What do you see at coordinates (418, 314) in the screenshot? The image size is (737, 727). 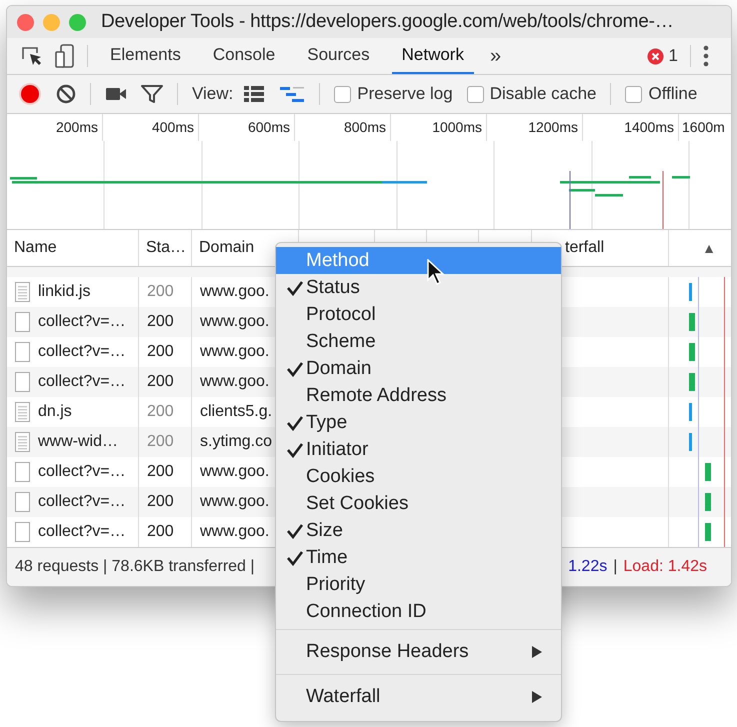 I see `menu-item: Protocol` at bounding box center [418, 314].